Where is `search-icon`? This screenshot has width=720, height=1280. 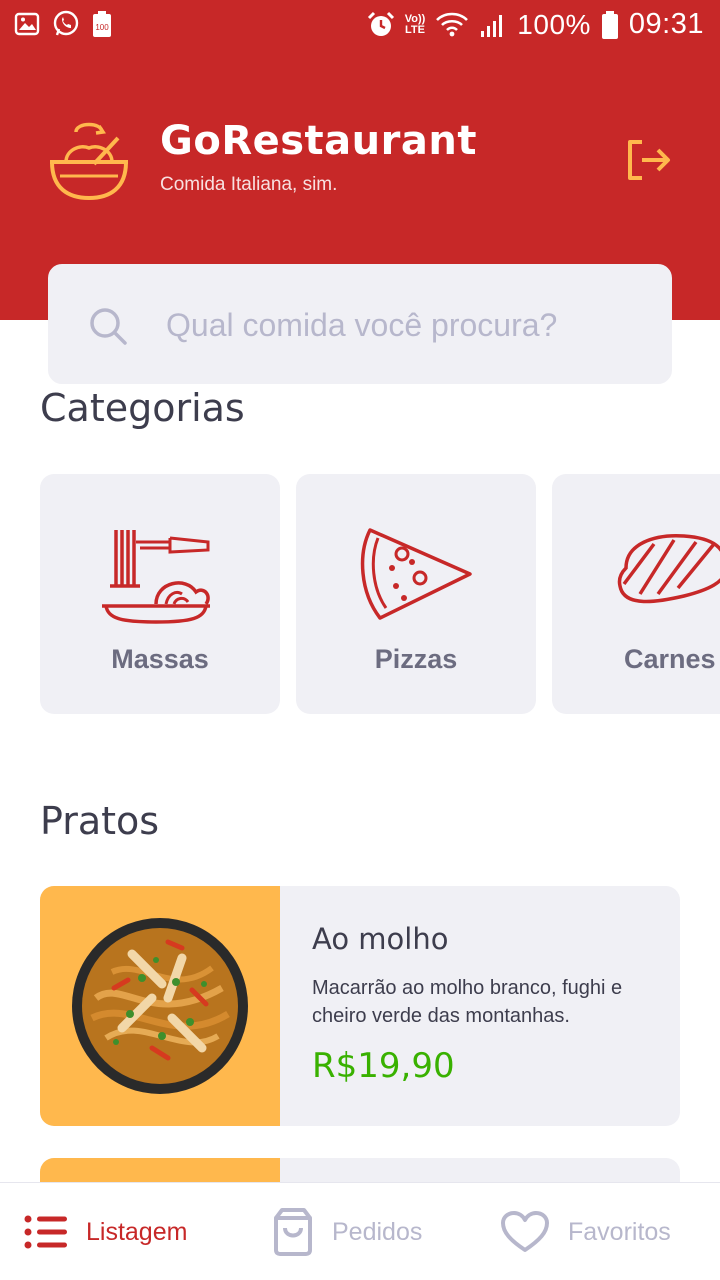 search-icon is located at coordinates (108, 326).